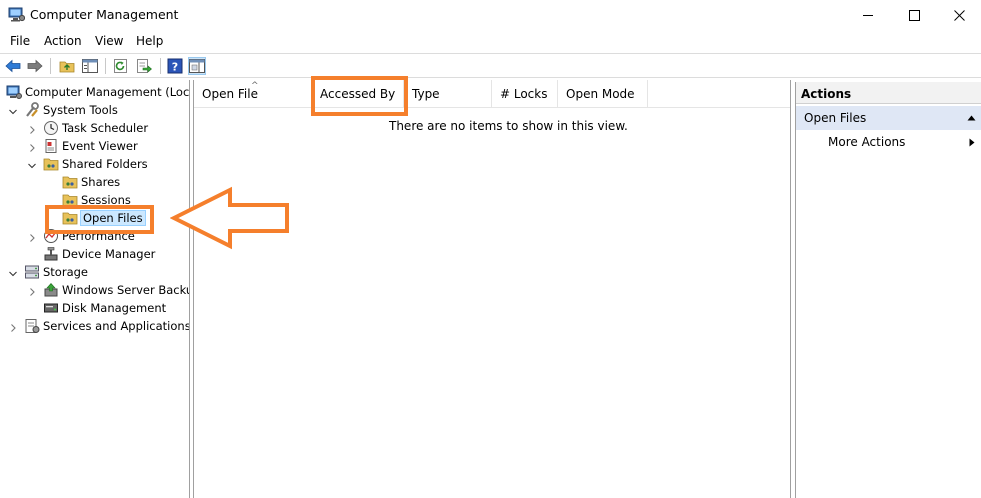 Image resolution: width=981 pixels, height=498 pixels. Describe the element at coordinates (100, 146) in the screenshot. I see `tree-label: Event Viewer` at that location.